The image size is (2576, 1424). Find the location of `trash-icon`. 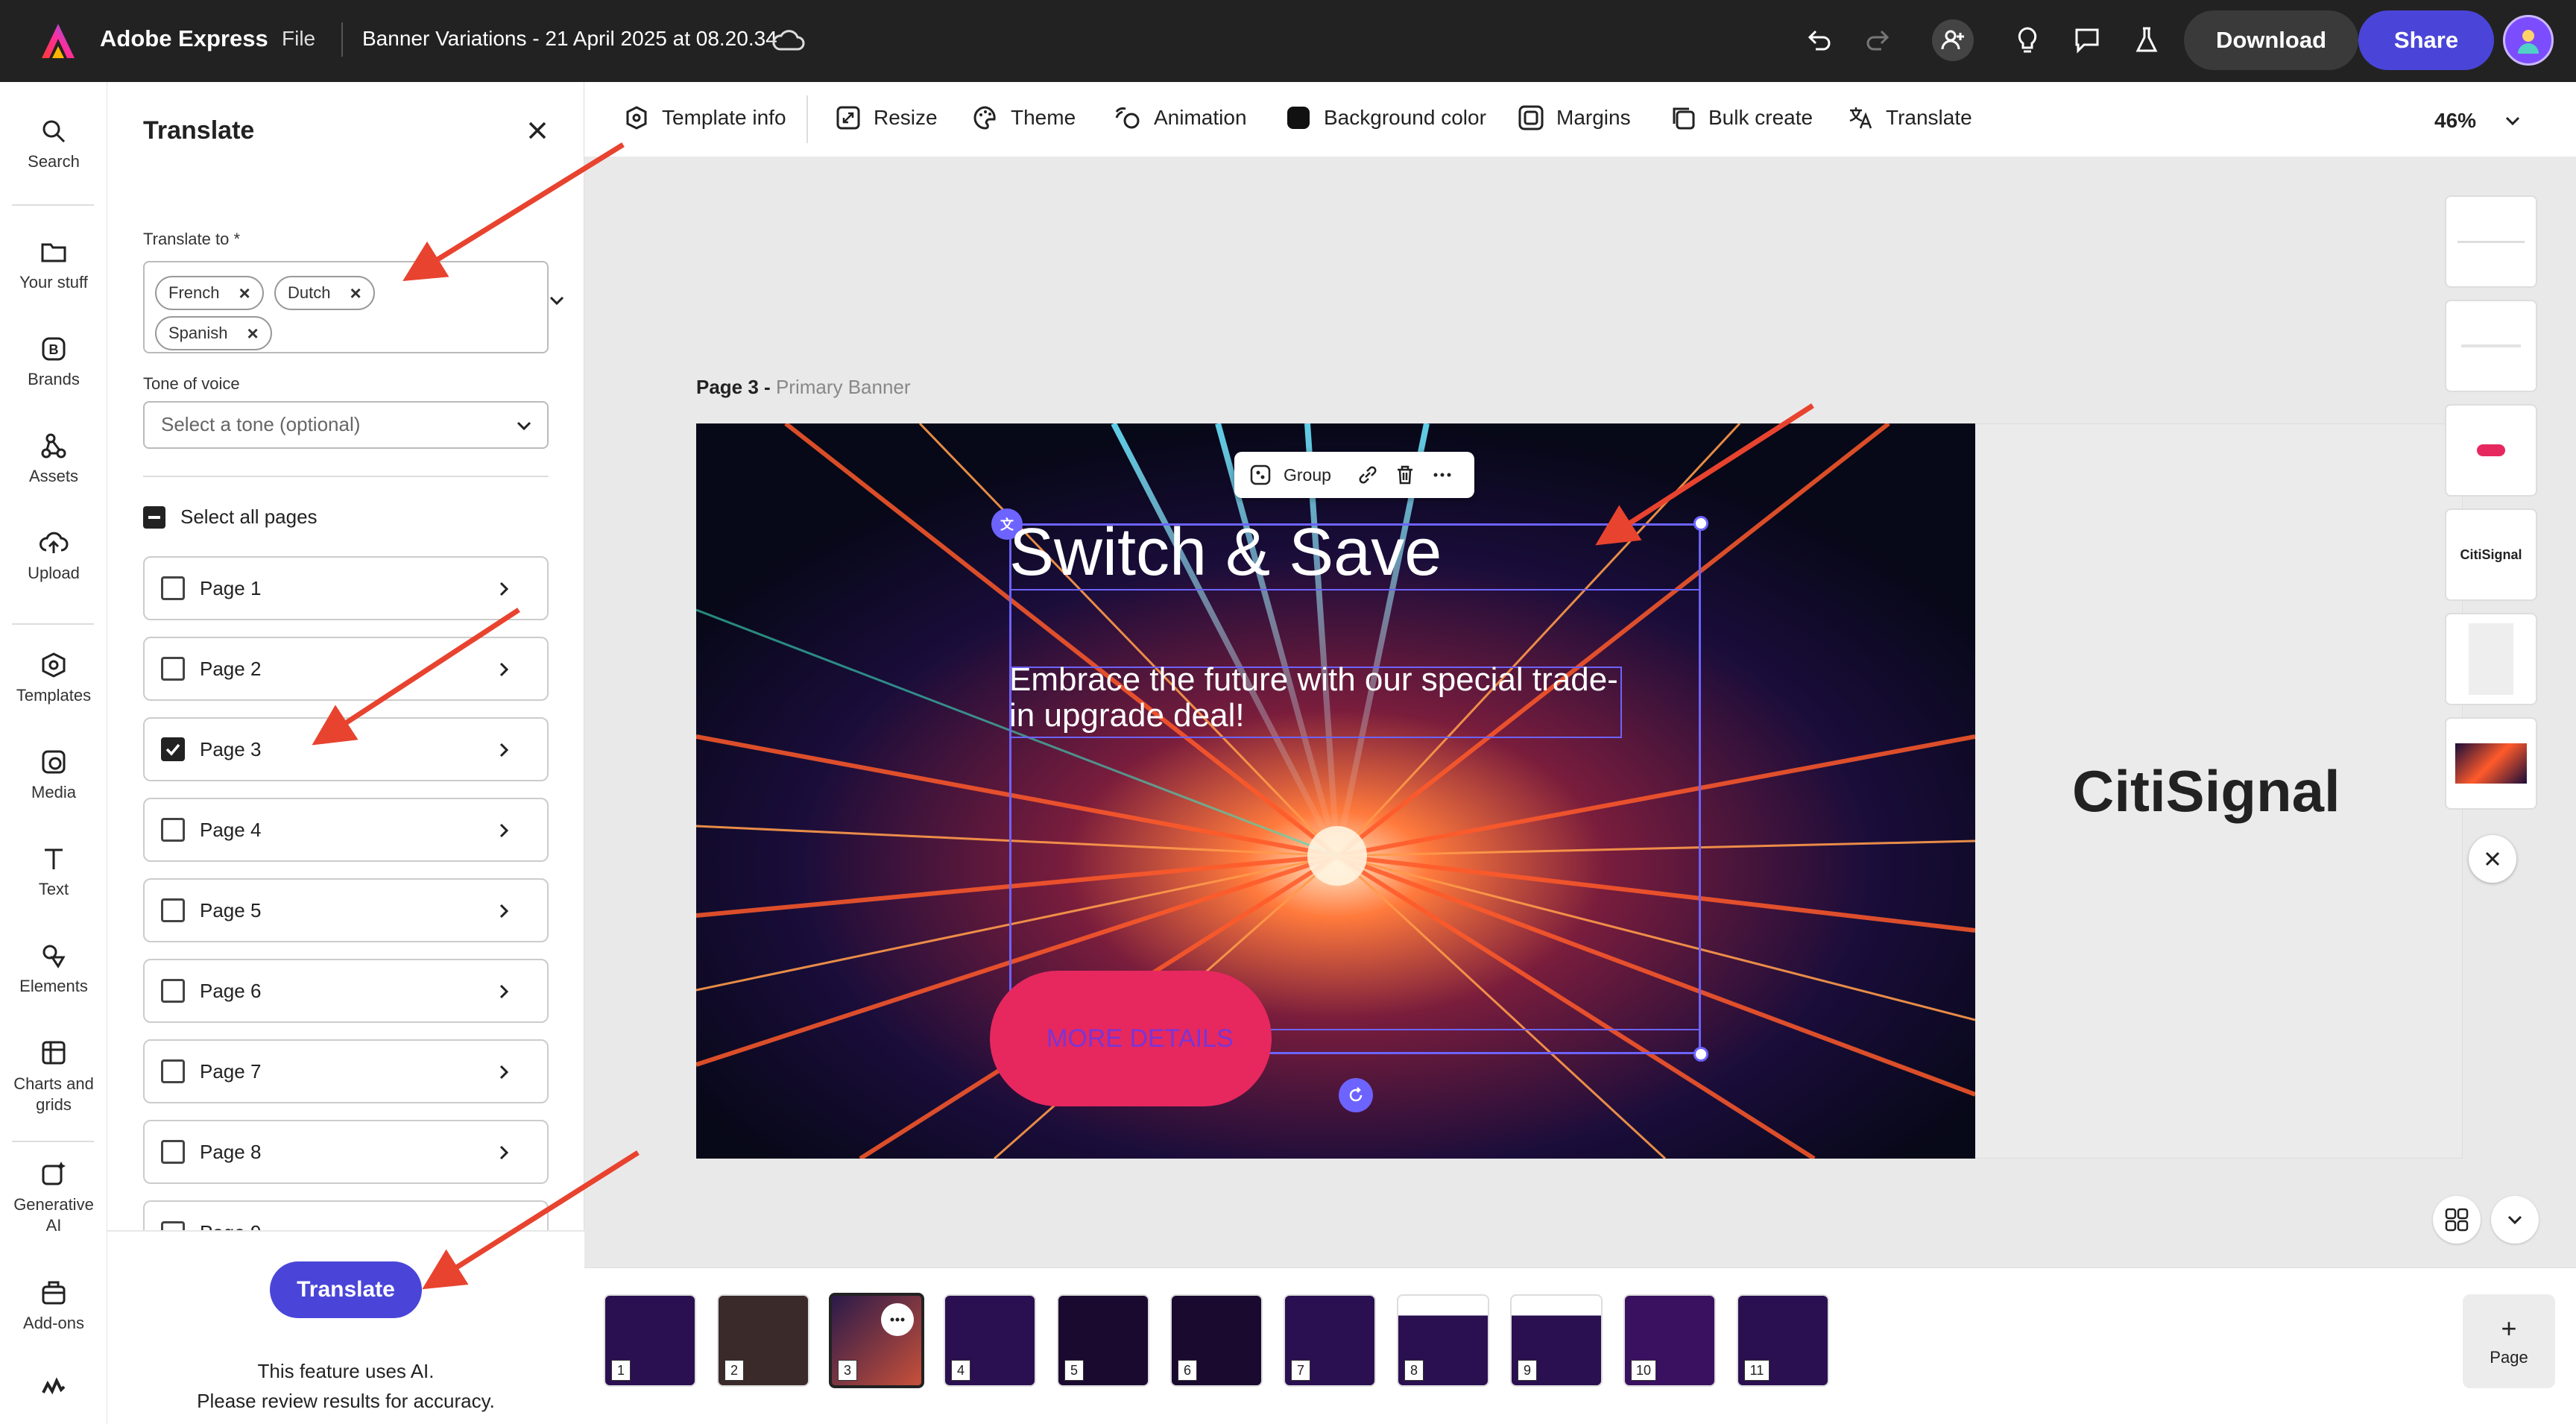

trash-icon is located at coordinates (1405, 475).